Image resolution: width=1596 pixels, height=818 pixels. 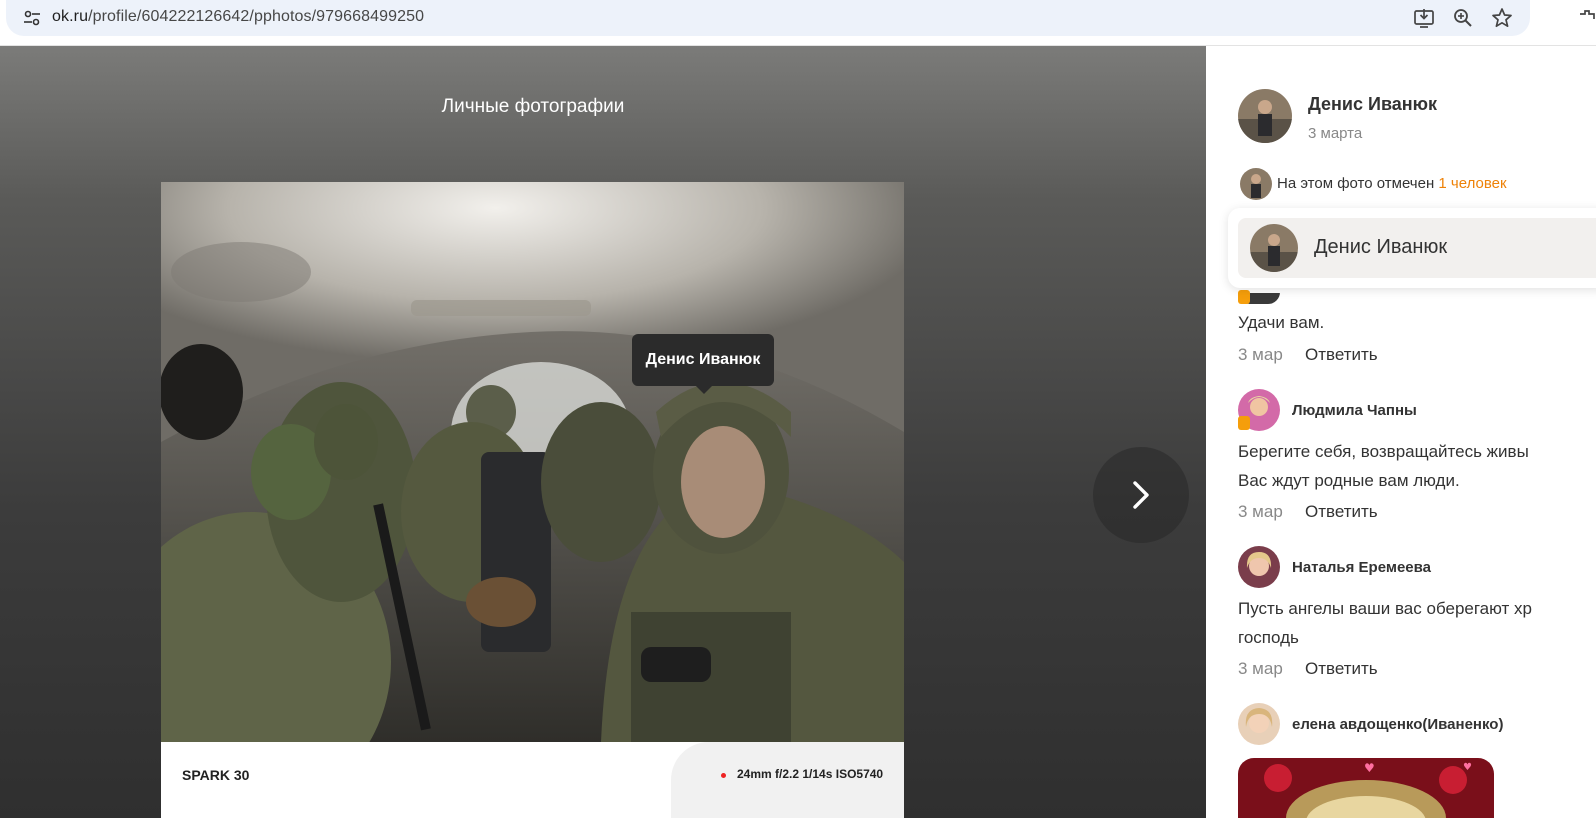 I want to click on site-settings-icon, so click(x=32, y=18).